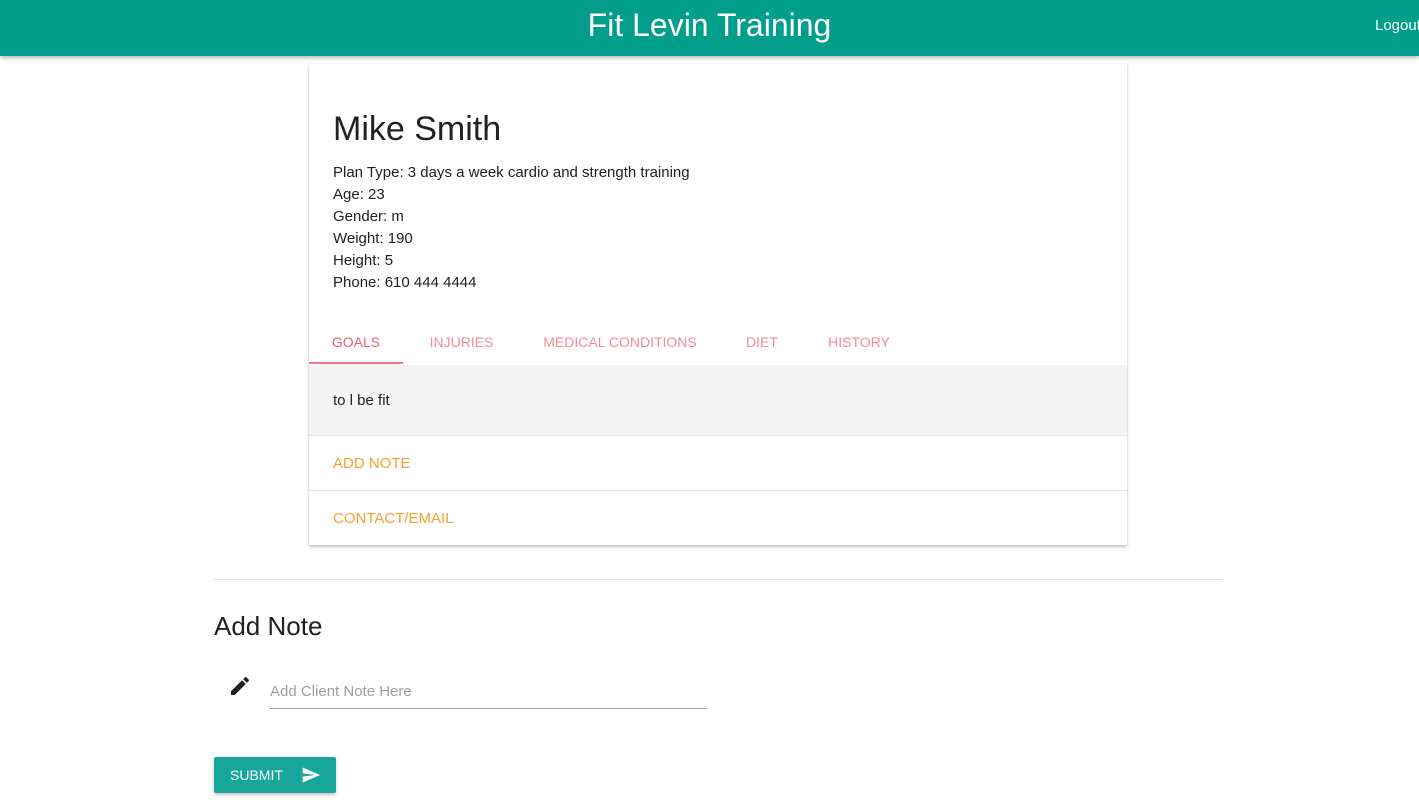  What do you see at coordinates (709, 25) in the screenshot?
I see `app-title: Fit Levin Training` at bounding box center [709, 25].